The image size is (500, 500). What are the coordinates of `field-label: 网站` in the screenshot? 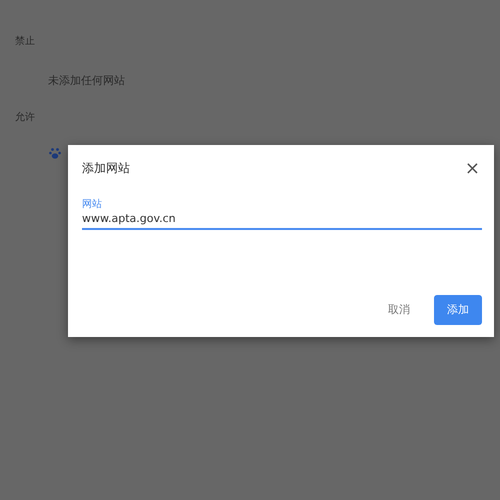 It's located at (92, 204).